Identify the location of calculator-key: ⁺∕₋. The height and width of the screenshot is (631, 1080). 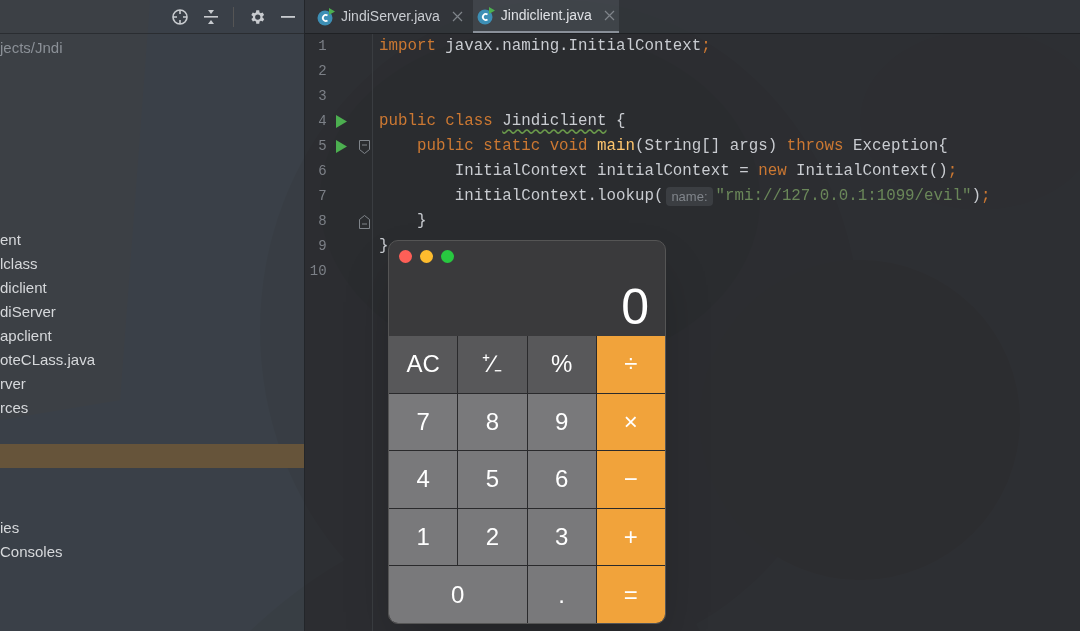
(492, 364).